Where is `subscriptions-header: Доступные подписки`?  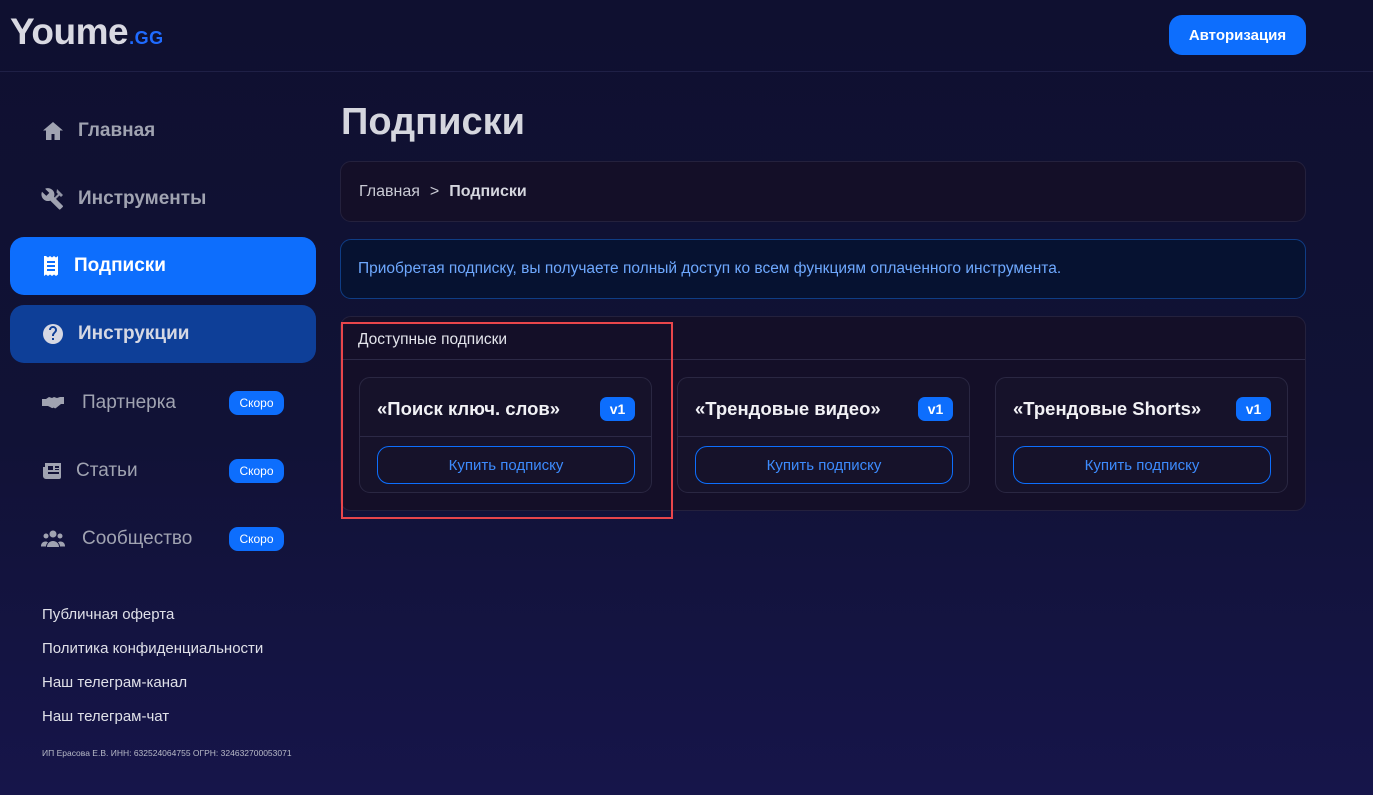 subscriptions-header: Доступные подписки is located at coordinates (823, 338).